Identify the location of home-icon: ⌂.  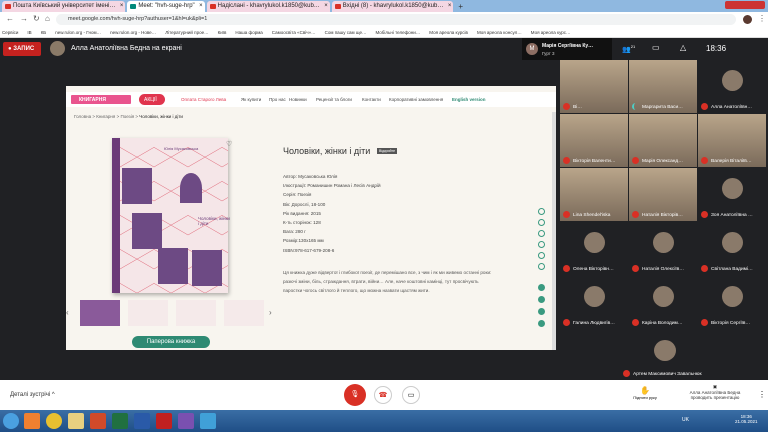
(47, 18).